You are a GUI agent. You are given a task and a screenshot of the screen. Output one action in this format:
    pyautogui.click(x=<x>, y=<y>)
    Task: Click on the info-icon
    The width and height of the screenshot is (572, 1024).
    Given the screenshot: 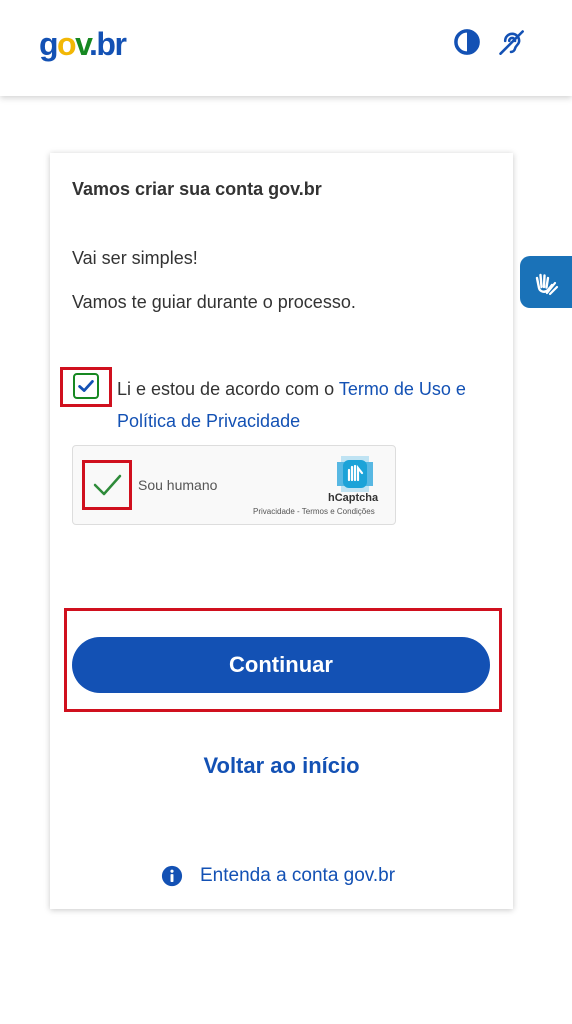 What is the action you would take?
    pyautogui.click(x=172, y=876)
    